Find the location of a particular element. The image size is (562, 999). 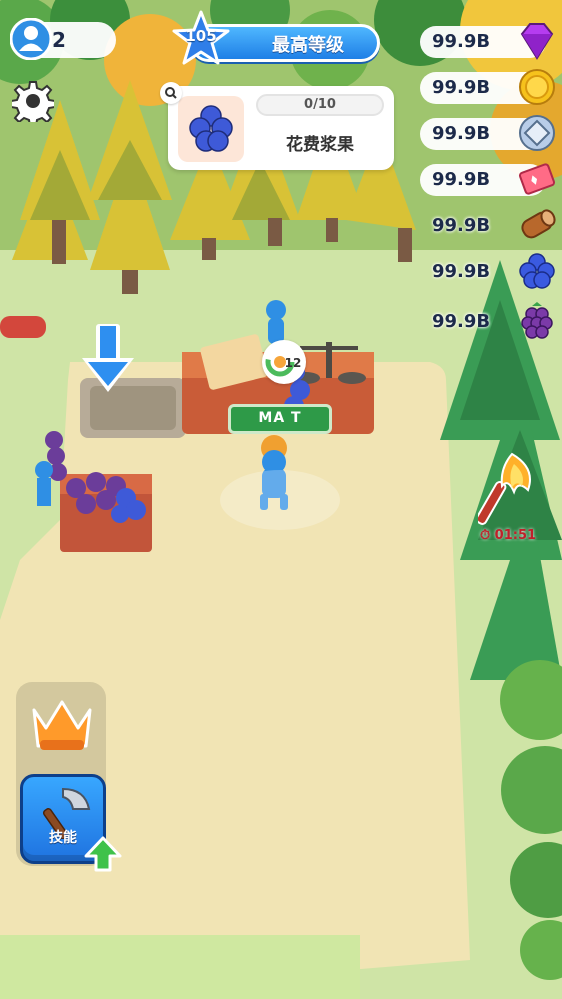

task-progress: 0/10 is located at coordinates (320, 105).